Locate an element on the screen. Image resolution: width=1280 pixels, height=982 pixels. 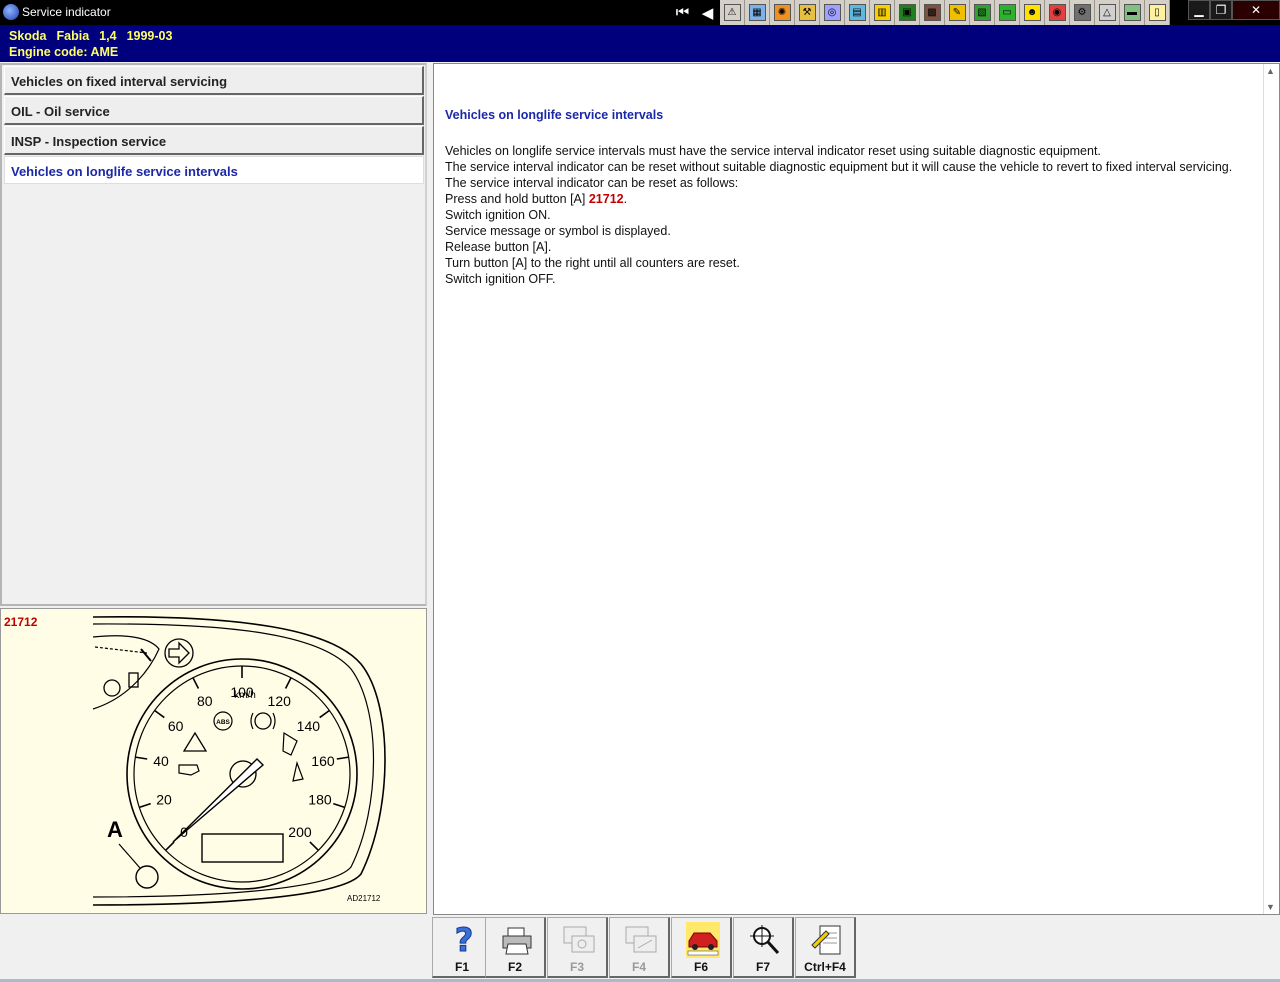
triangle-icon: △ is located at coordinates (1107, 12).